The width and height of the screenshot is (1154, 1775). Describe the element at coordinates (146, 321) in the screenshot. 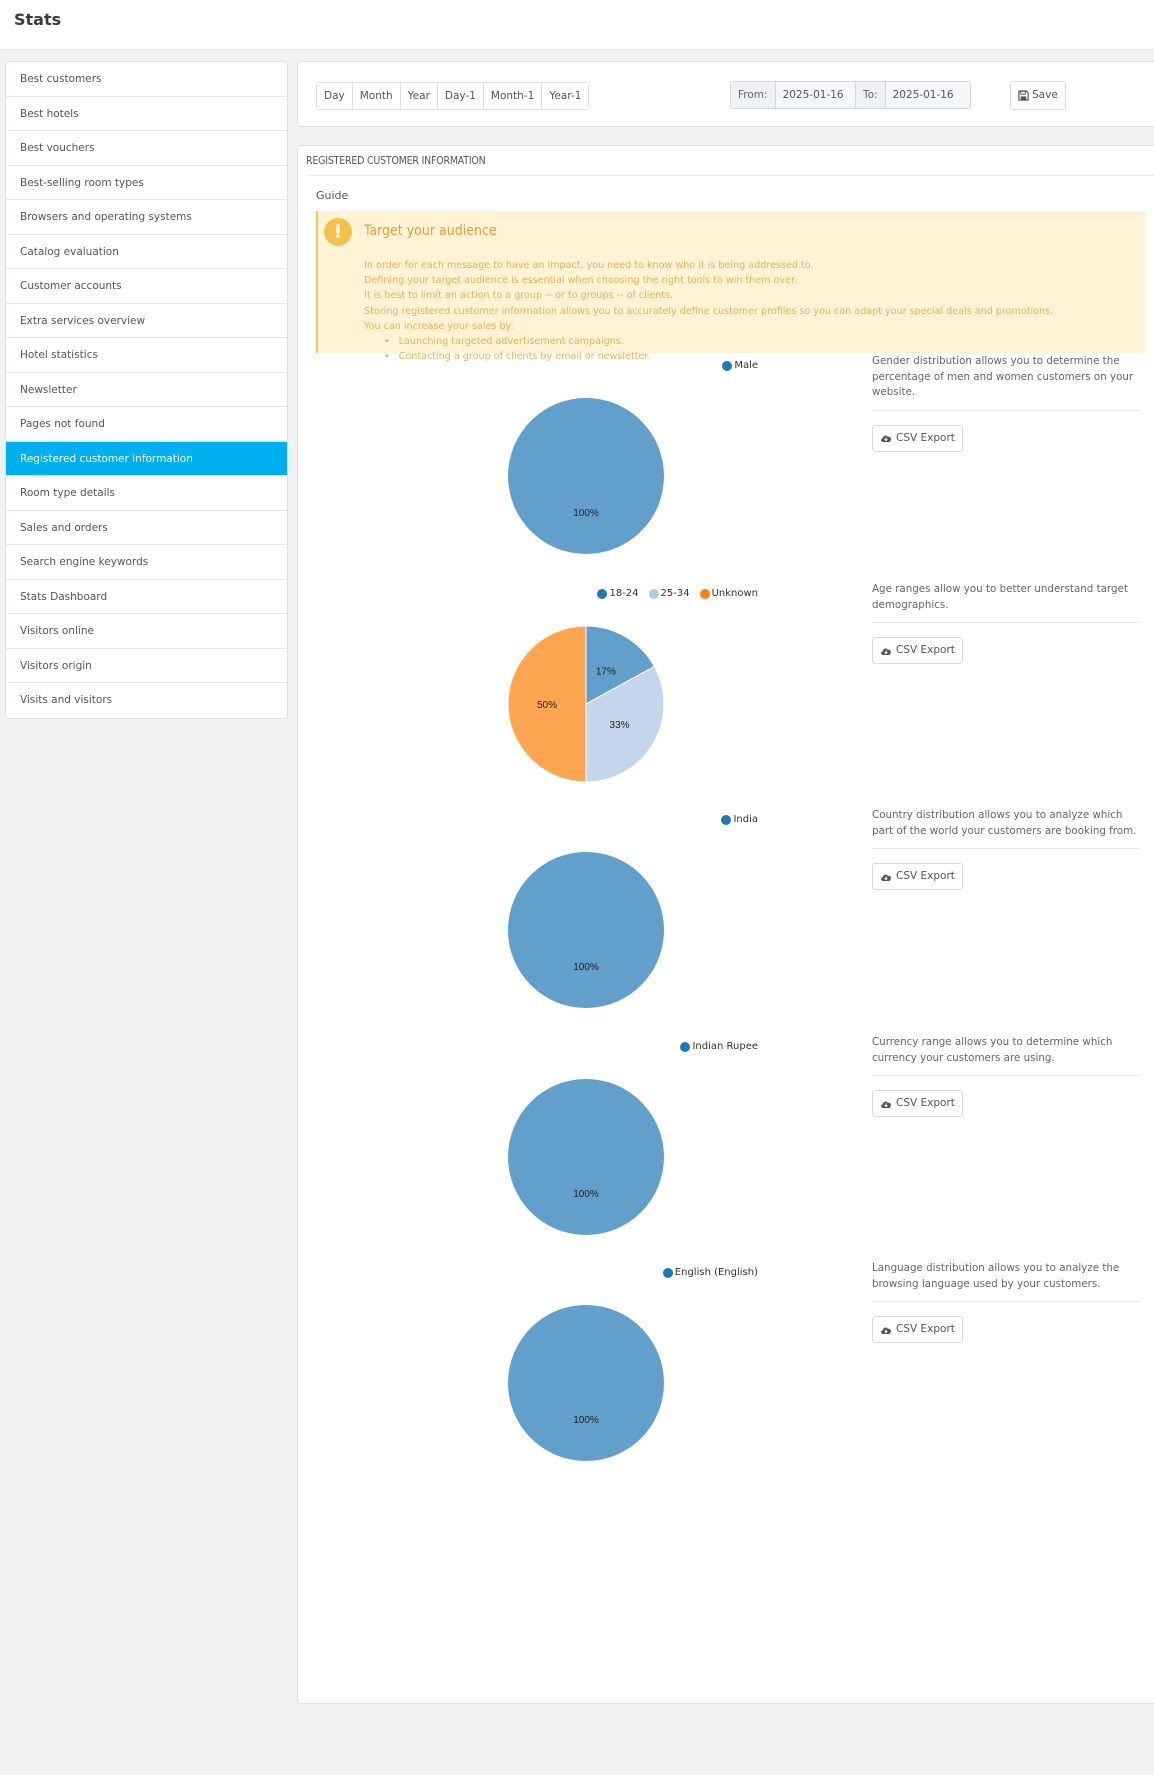

I see `sidebar-item-extra-services-overview: Extra services overview` at that location.